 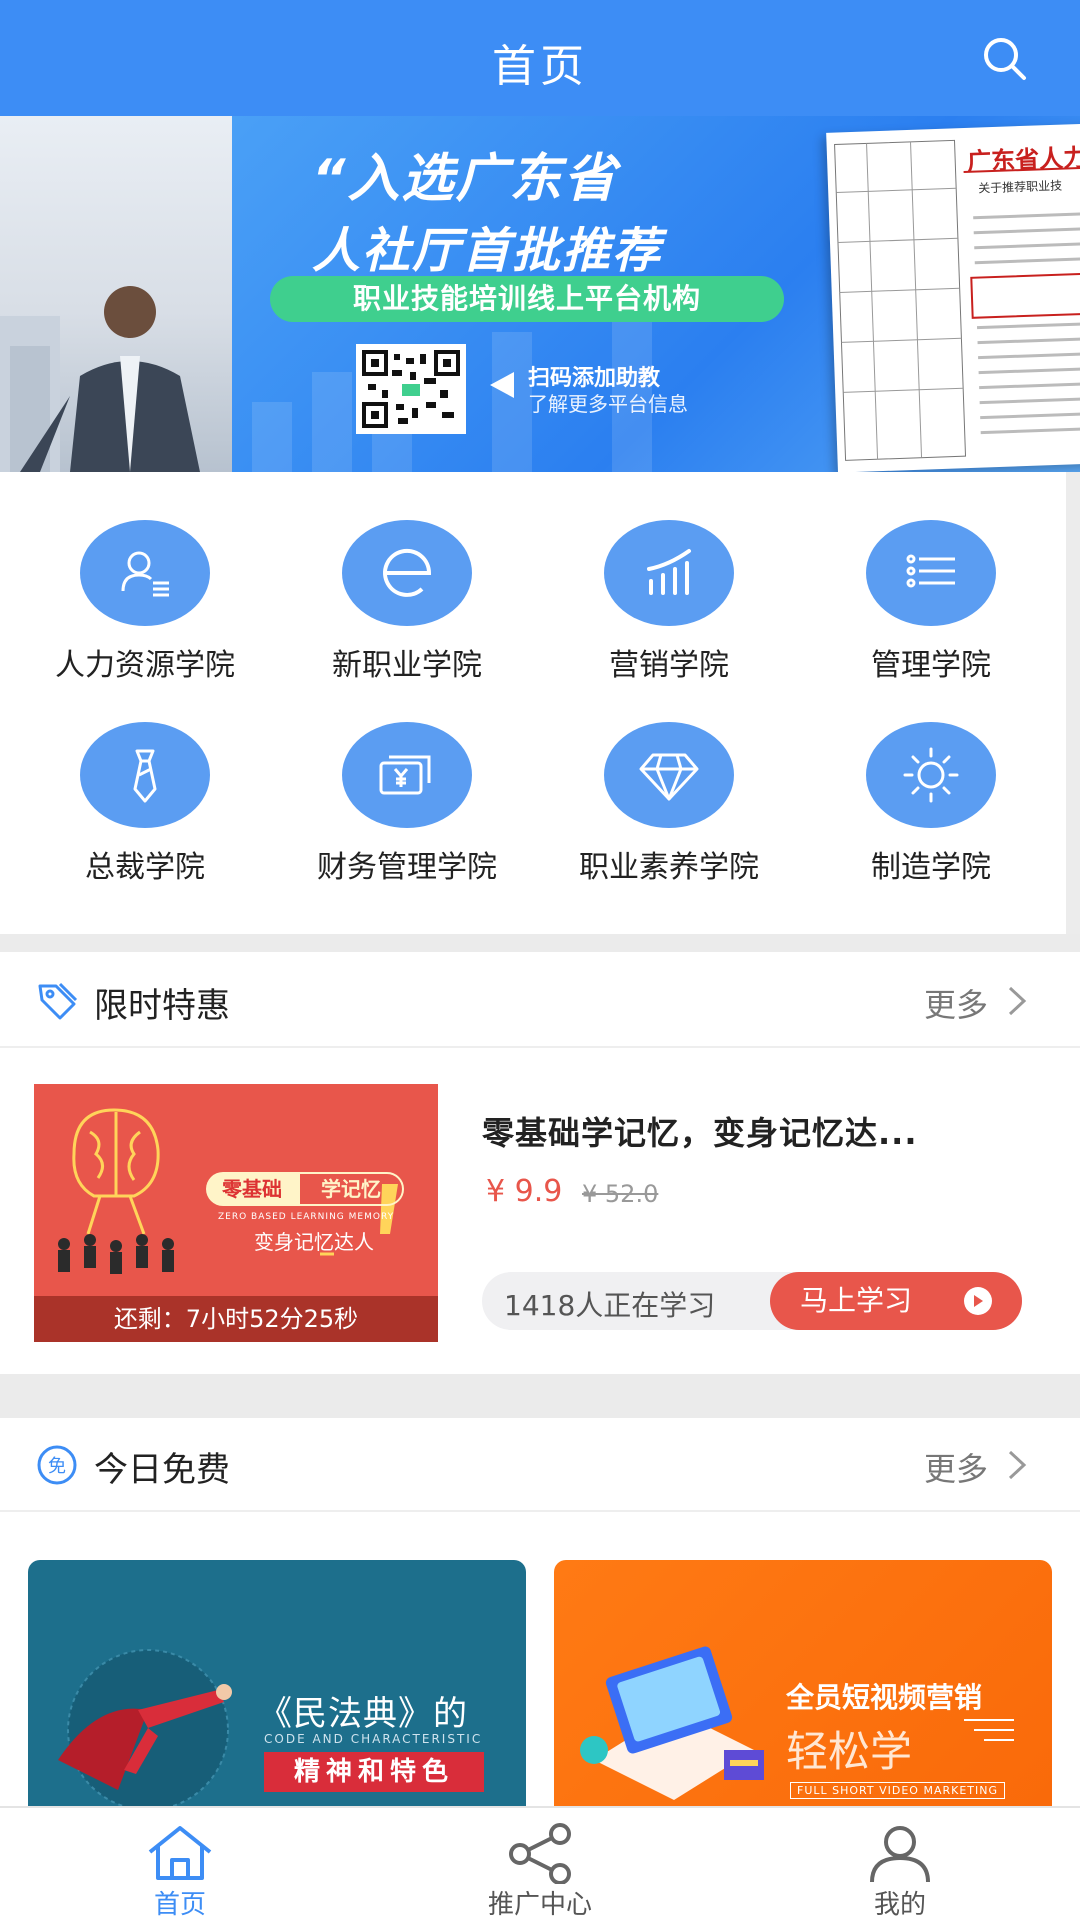 I want to click on tab-home: 首页, so click(x=180, y=1864).